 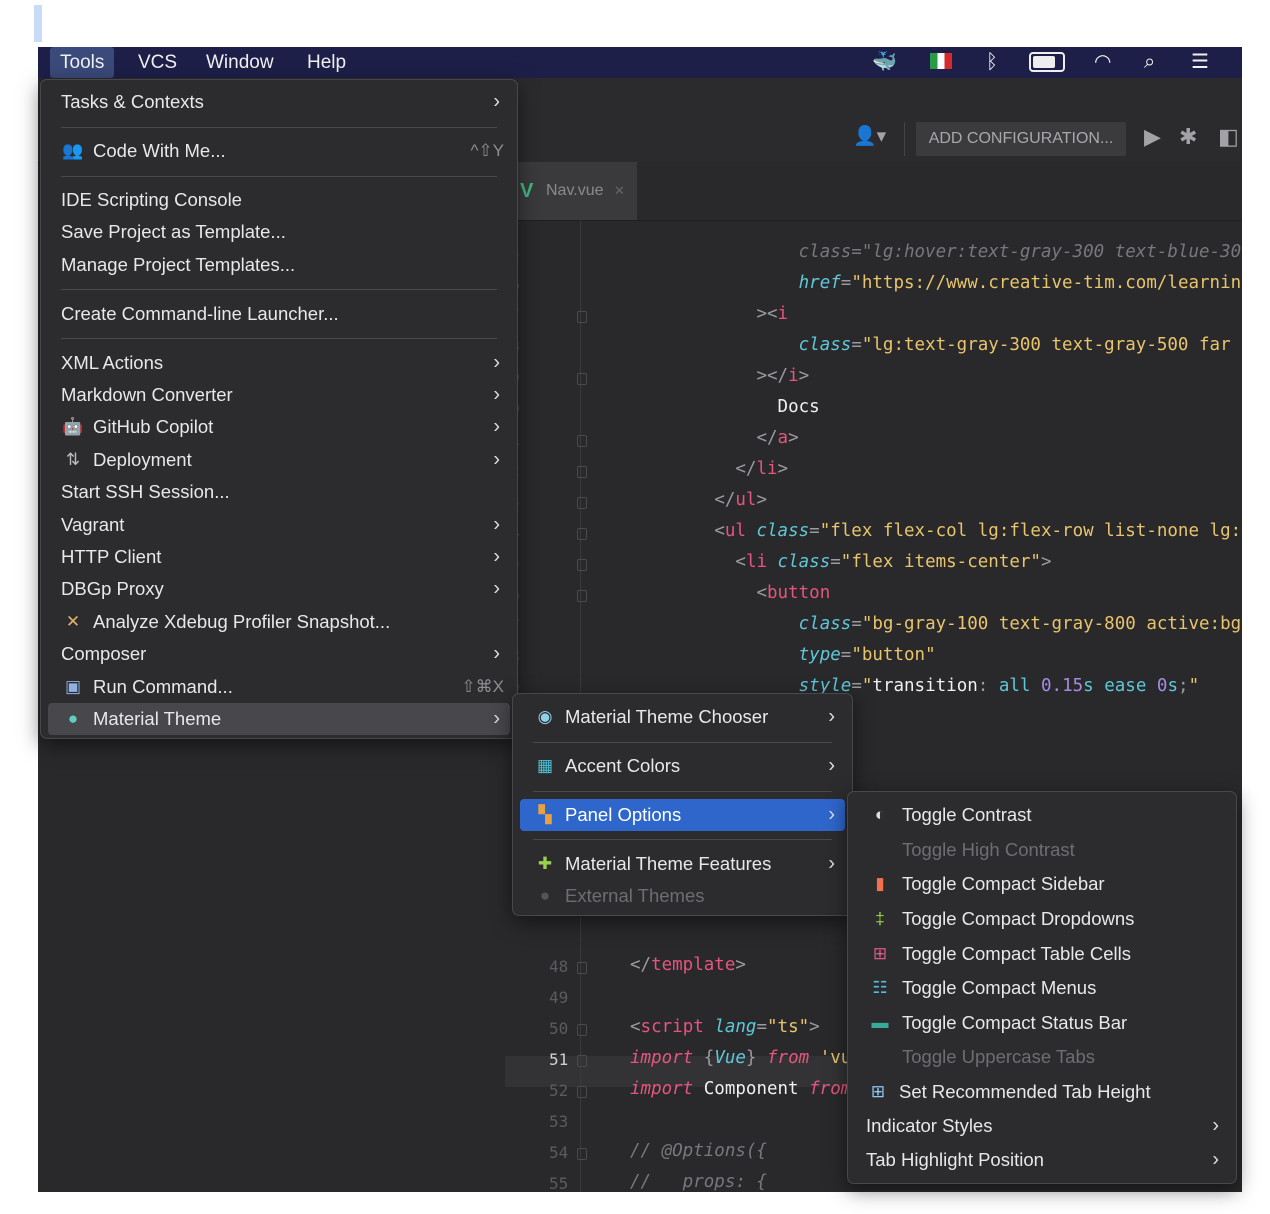 What do you see at coordinates (880, 988) in the screenshot?
I see `compact-menus-icon: ☷` at bounding box center [880, 988].